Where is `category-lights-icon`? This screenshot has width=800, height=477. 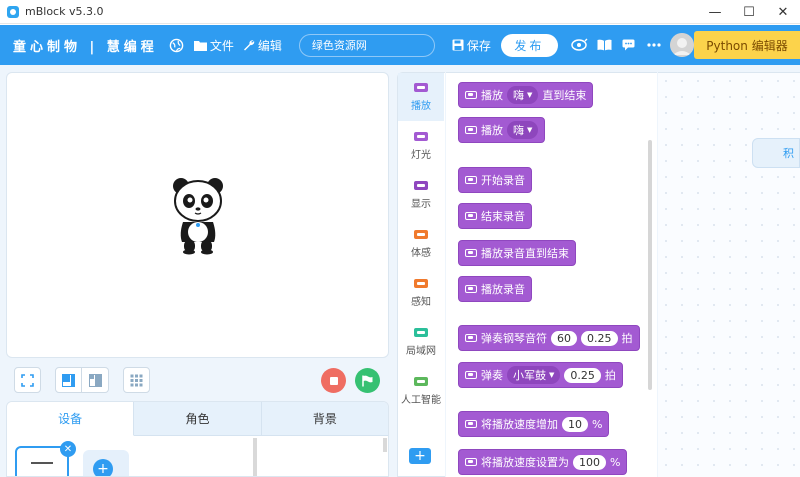 category-lights-icon is located at coordinates (421, 136).